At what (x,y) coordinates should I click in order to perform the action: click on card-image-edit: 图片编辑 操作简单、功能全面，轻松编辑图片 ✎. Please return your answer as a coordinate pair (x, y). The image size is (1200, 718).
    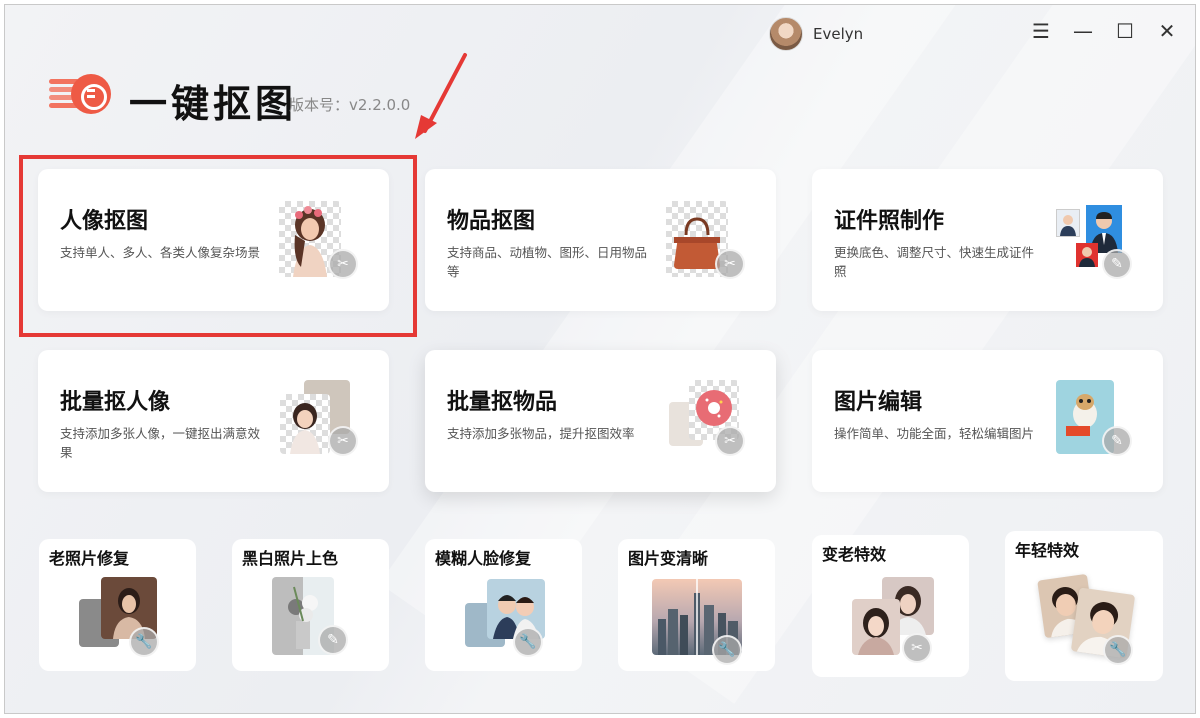
    Looking at the image, I should click on (987, 421).